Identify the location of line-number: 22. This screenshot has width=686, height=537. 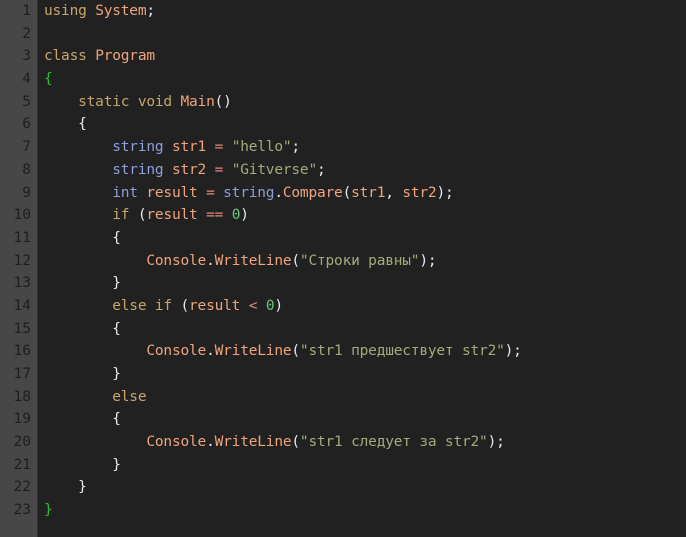
(22, 487).